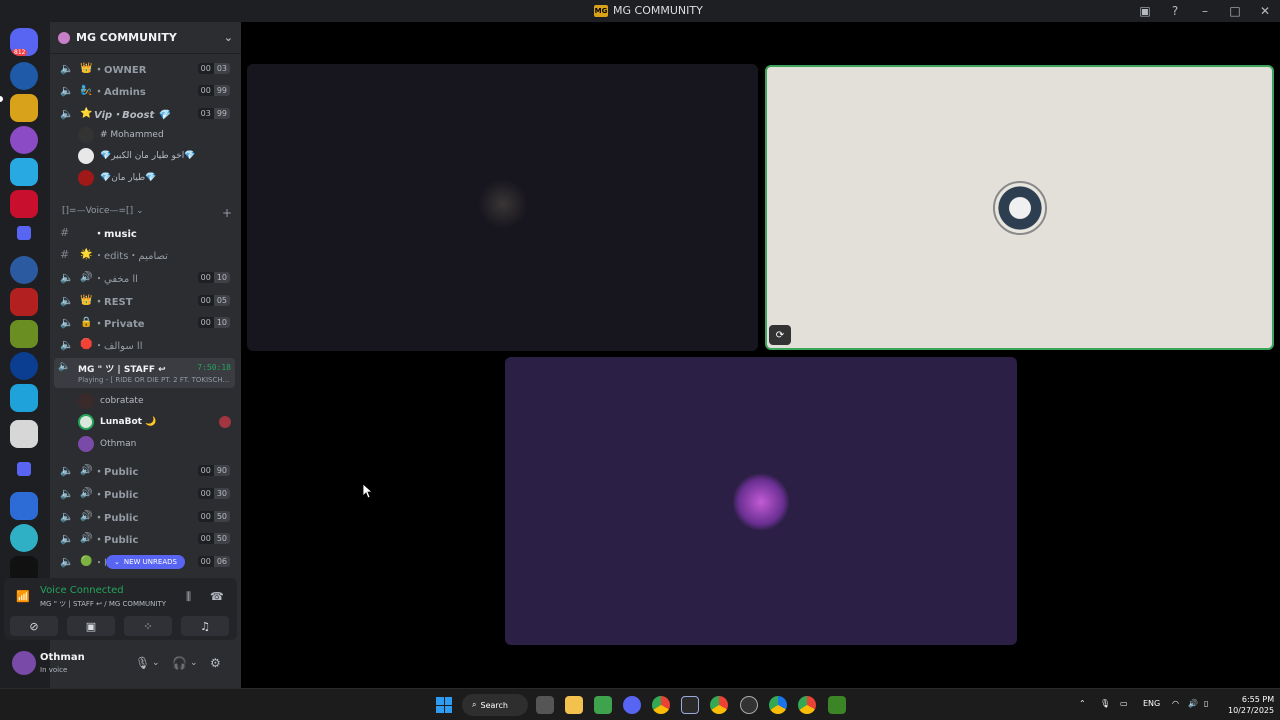  What do you see at coordinates (1151, 703) in the screenshot?
I see `language-indicator: ENG` at bounding box center [1151, 703].